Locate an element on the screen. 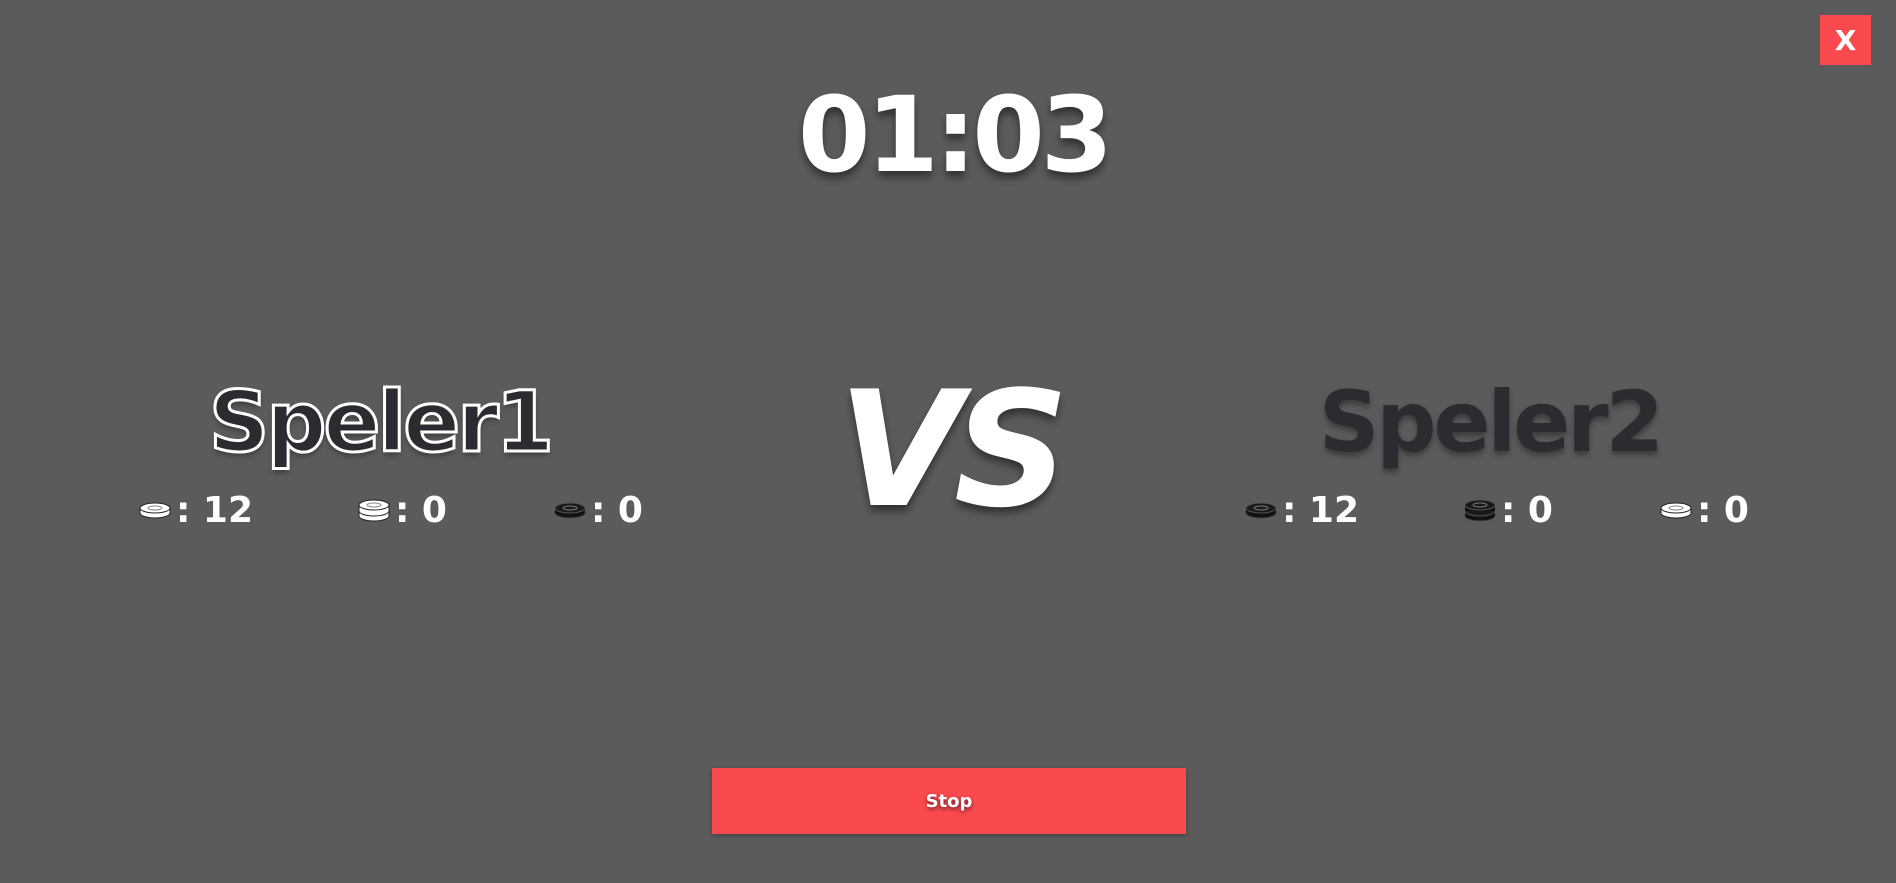 The width and height of the screenshot is (1896, 883). player2-stat-kings: : 0 is located at coordinates (1508, 510).